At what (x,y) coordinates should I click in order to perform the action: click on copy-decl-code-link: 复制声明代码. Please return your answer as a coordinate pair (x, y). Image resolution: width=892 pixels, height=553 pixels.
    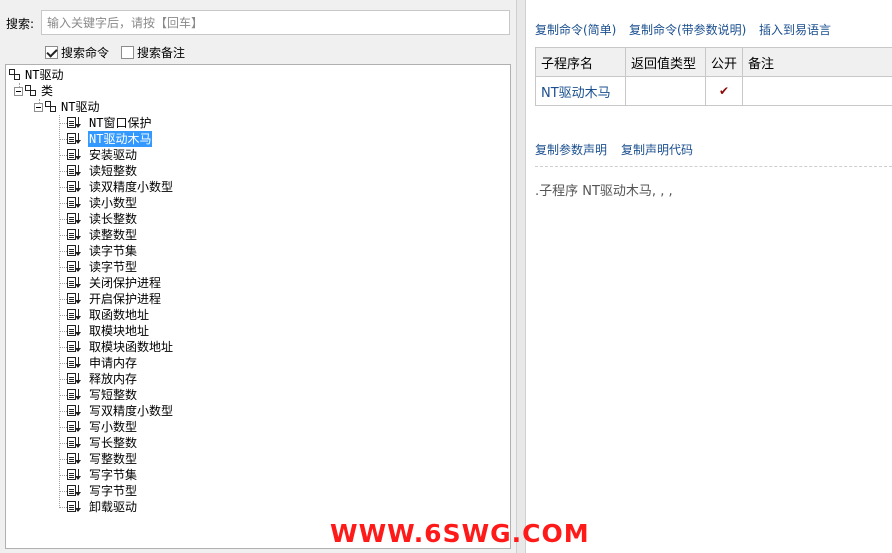
    Looking at the image, I should click on (657, 149).